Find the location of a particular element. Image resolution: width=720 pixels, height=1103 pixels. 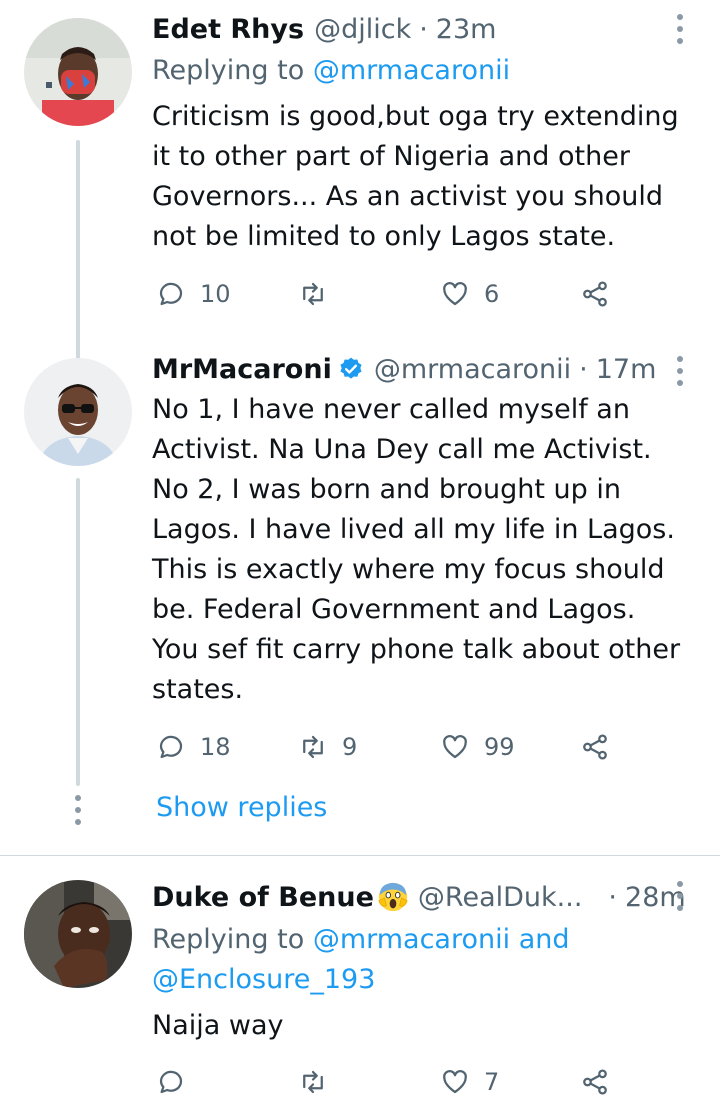

author-name: MrMacaroni is located at coordinates (242, 369).